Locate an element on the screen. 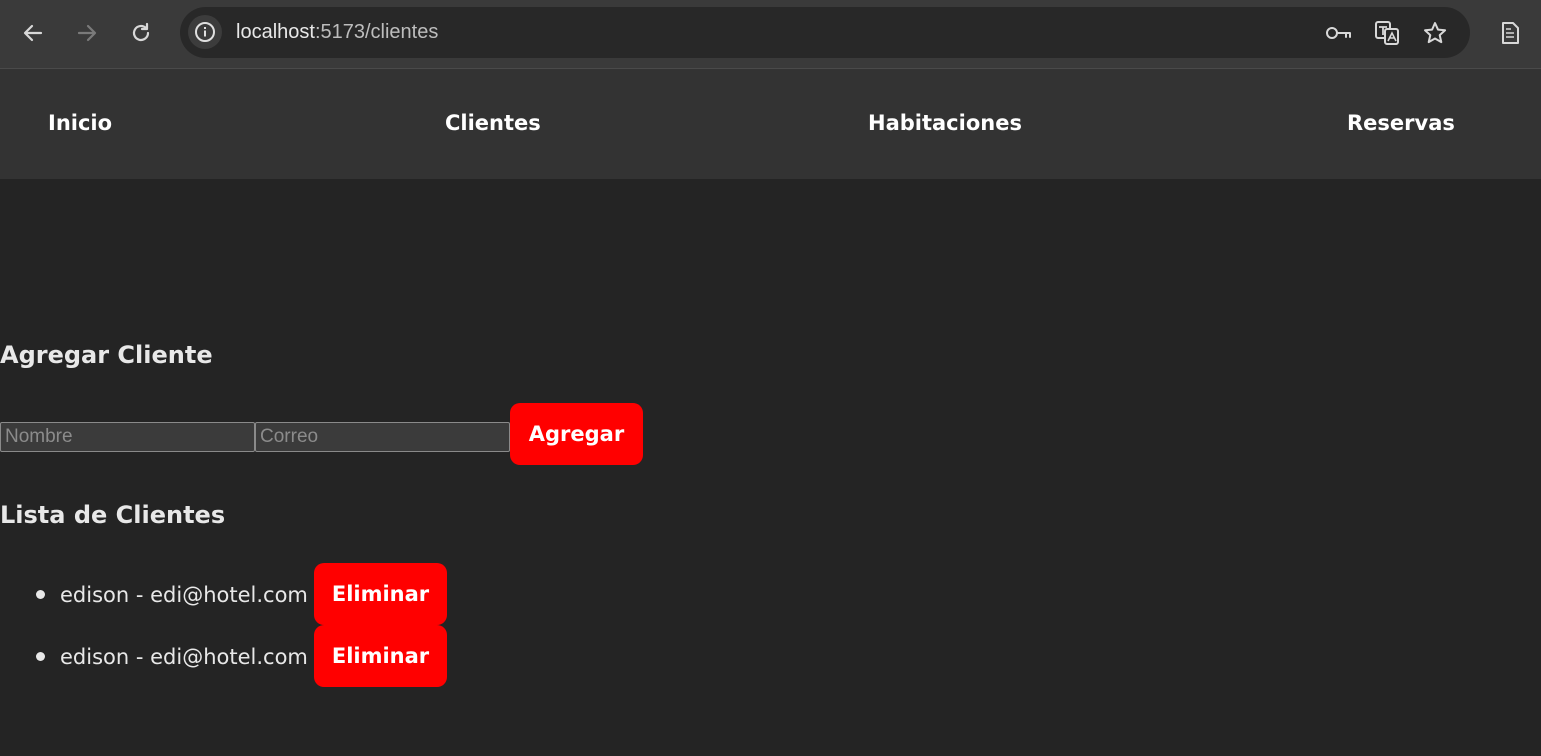  add-client-button: Agregar is located at coordinates (576, 434).